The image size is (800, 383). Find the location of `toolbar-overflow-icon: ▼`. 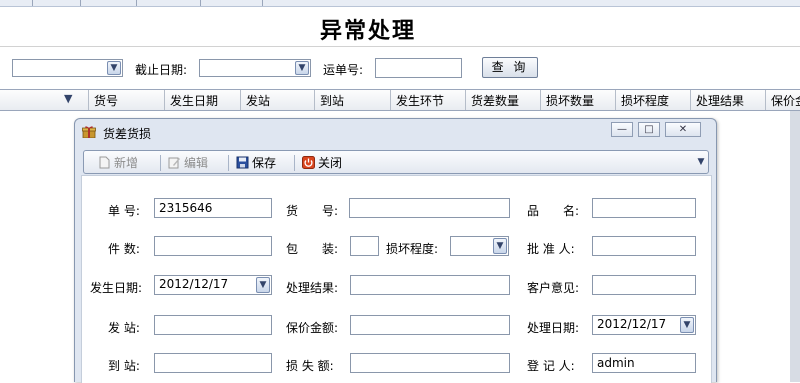

toolbar-overflow-icon: ▼ is located at coordinates (701, 162).